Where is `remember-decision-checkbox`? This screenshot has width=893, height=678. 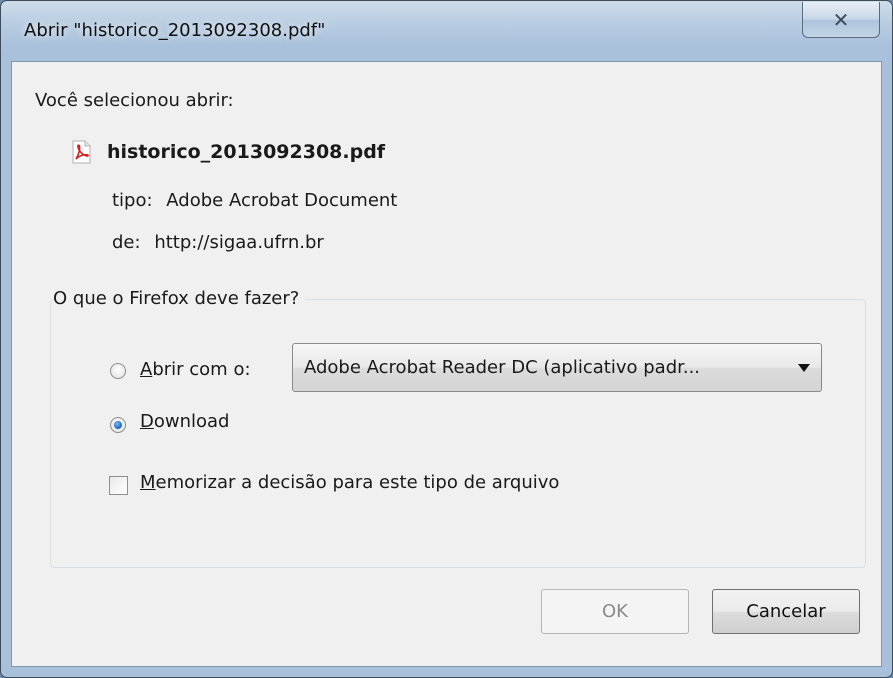 remember-decision-checkbox is located at coordinates (118, 485).